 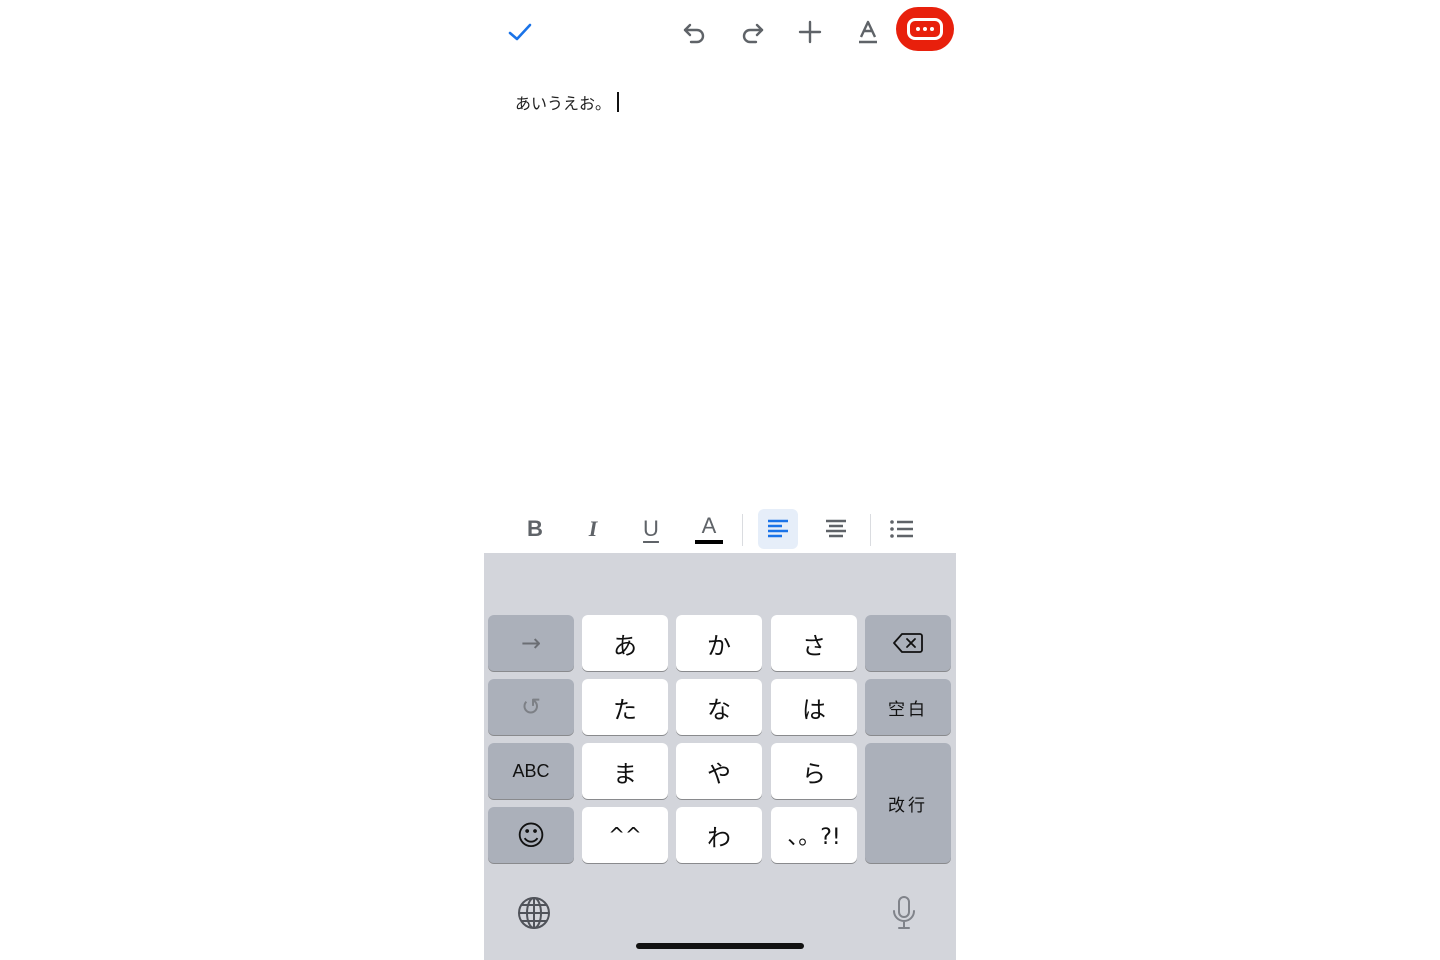 I want to click on key-ma: ま, so click(x=625, y=771).